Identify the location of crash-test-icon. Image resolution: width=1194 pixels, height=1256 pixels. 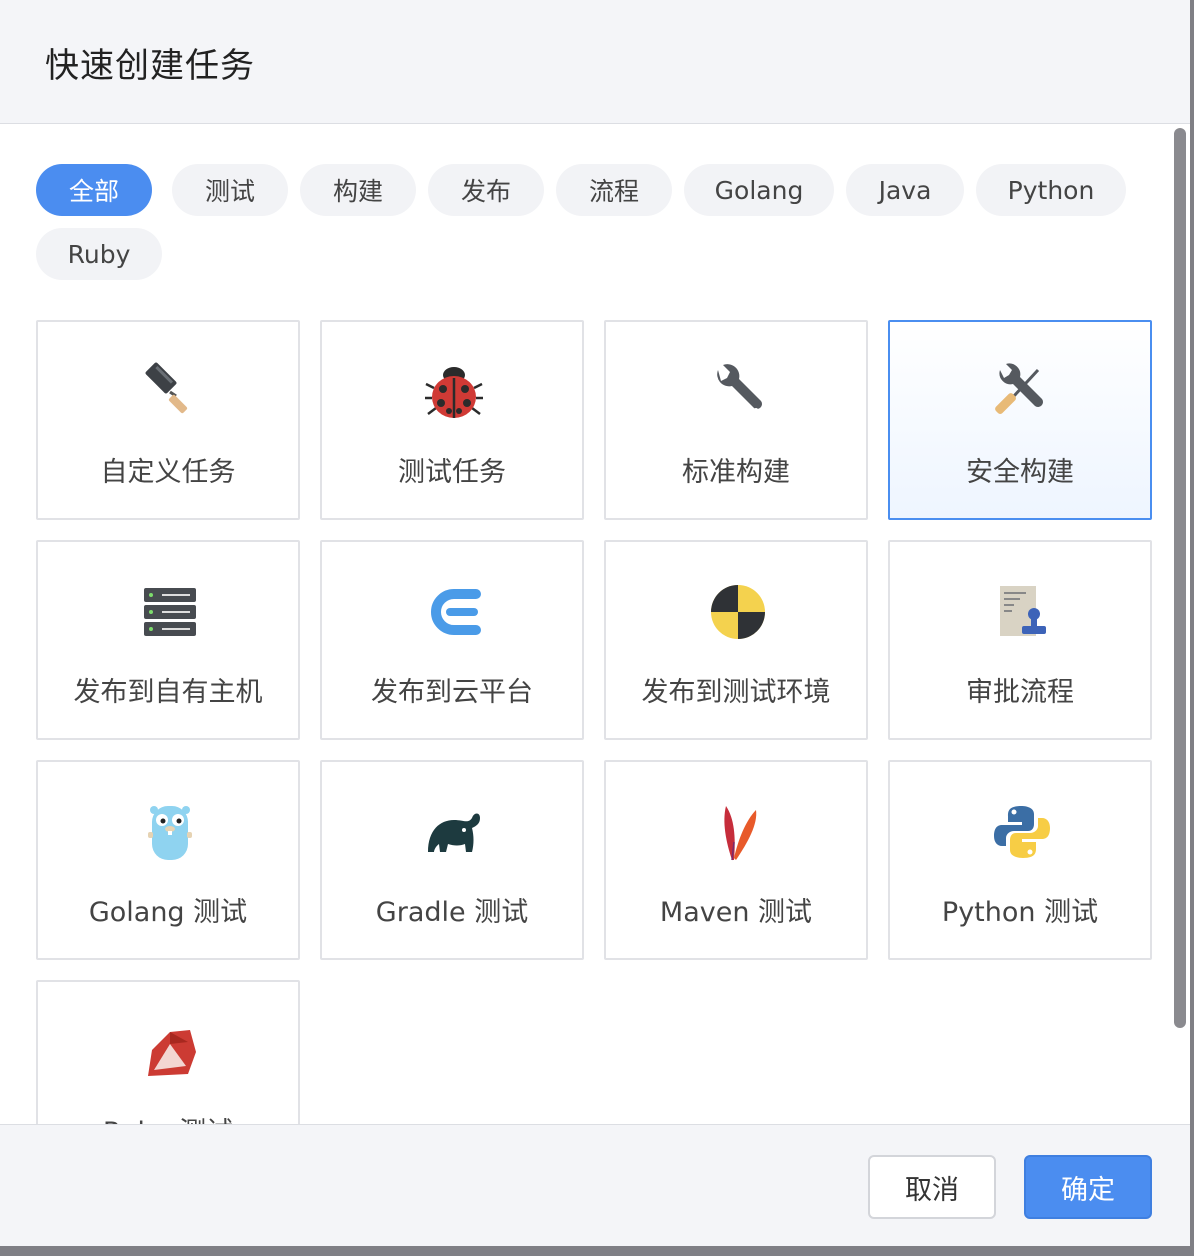
(738, 612).